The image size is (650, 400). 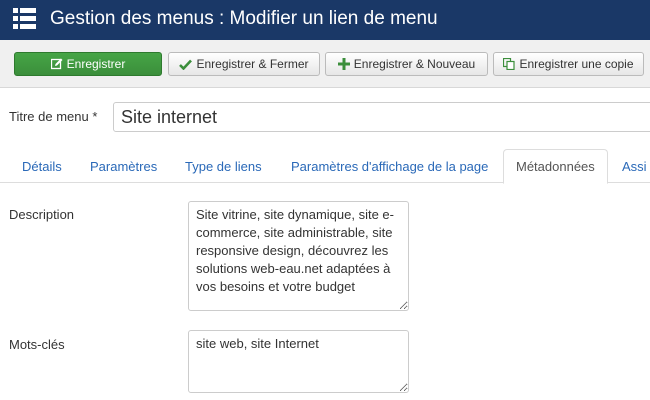 I want to click on save-close-button-label: Enregistrer & Fermer, so click(x=252, y=64).